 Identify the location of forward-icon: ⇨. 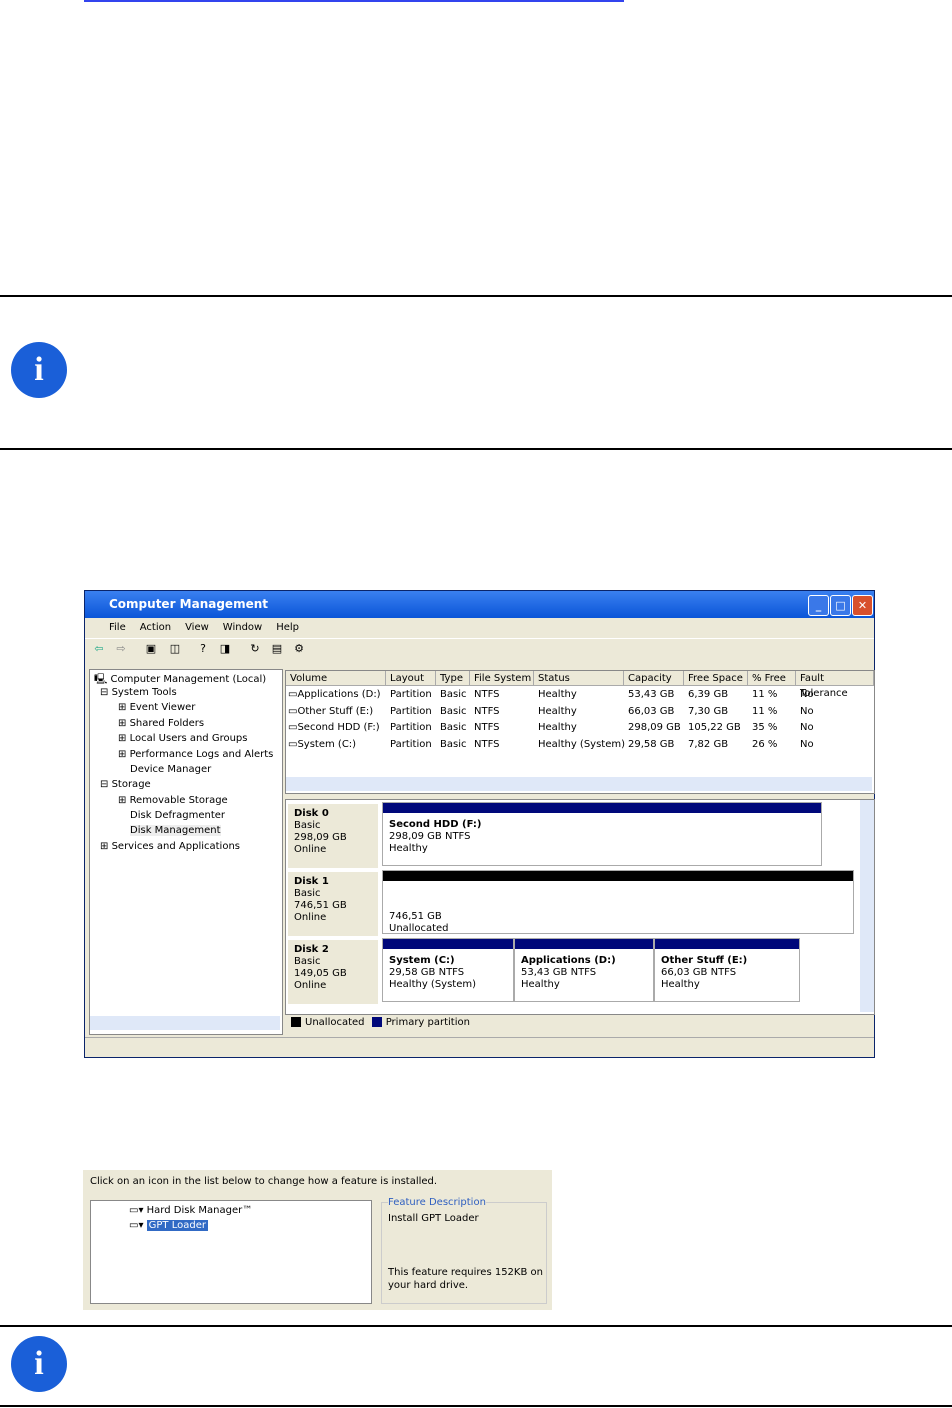
(121, 649).